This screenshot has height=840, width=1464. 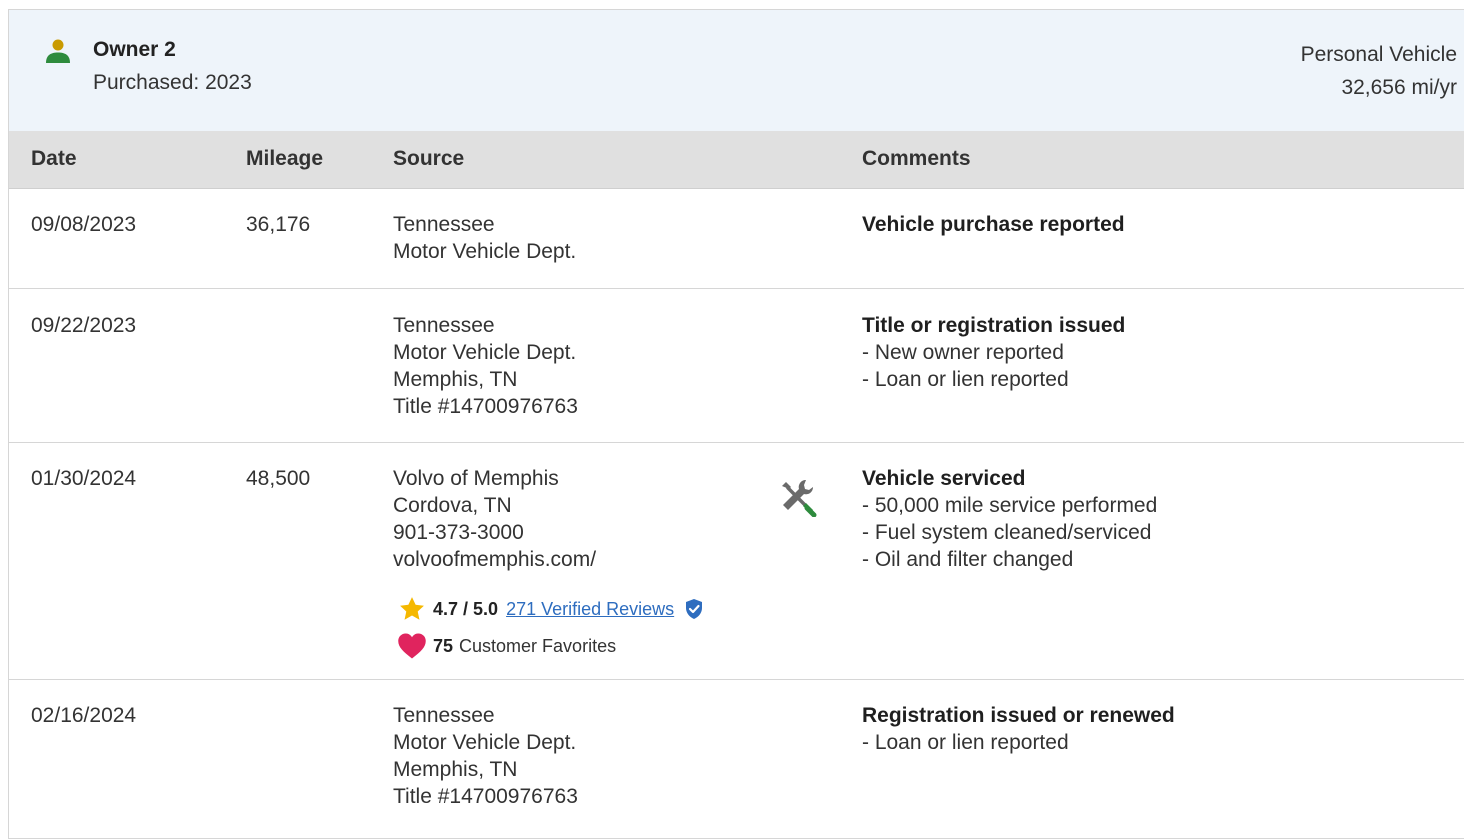 I want to click on verified-shield-icon, so click(x=694, y=609).